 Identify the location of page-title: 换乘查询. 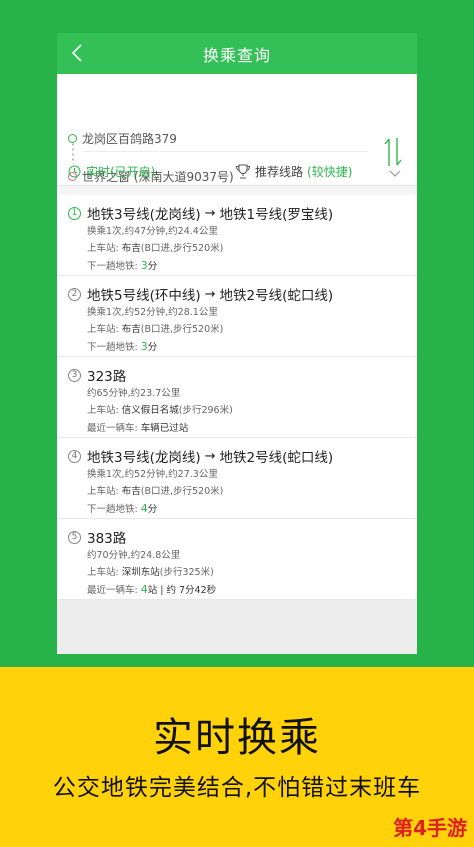
(236, 55).